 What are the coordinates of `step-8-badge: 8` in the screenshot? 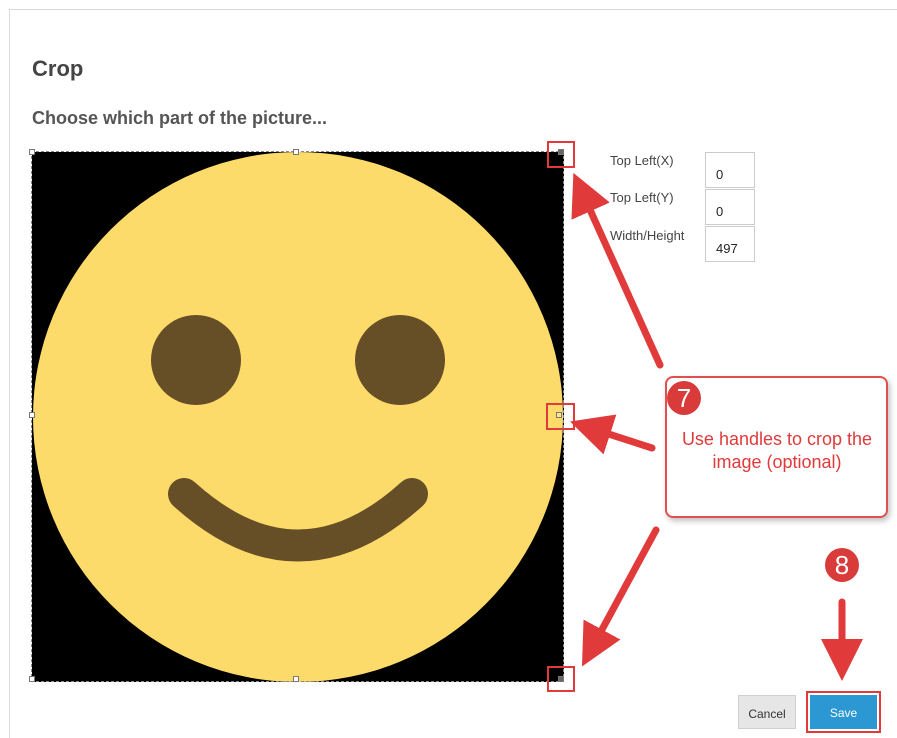 It's located at (842, 565).